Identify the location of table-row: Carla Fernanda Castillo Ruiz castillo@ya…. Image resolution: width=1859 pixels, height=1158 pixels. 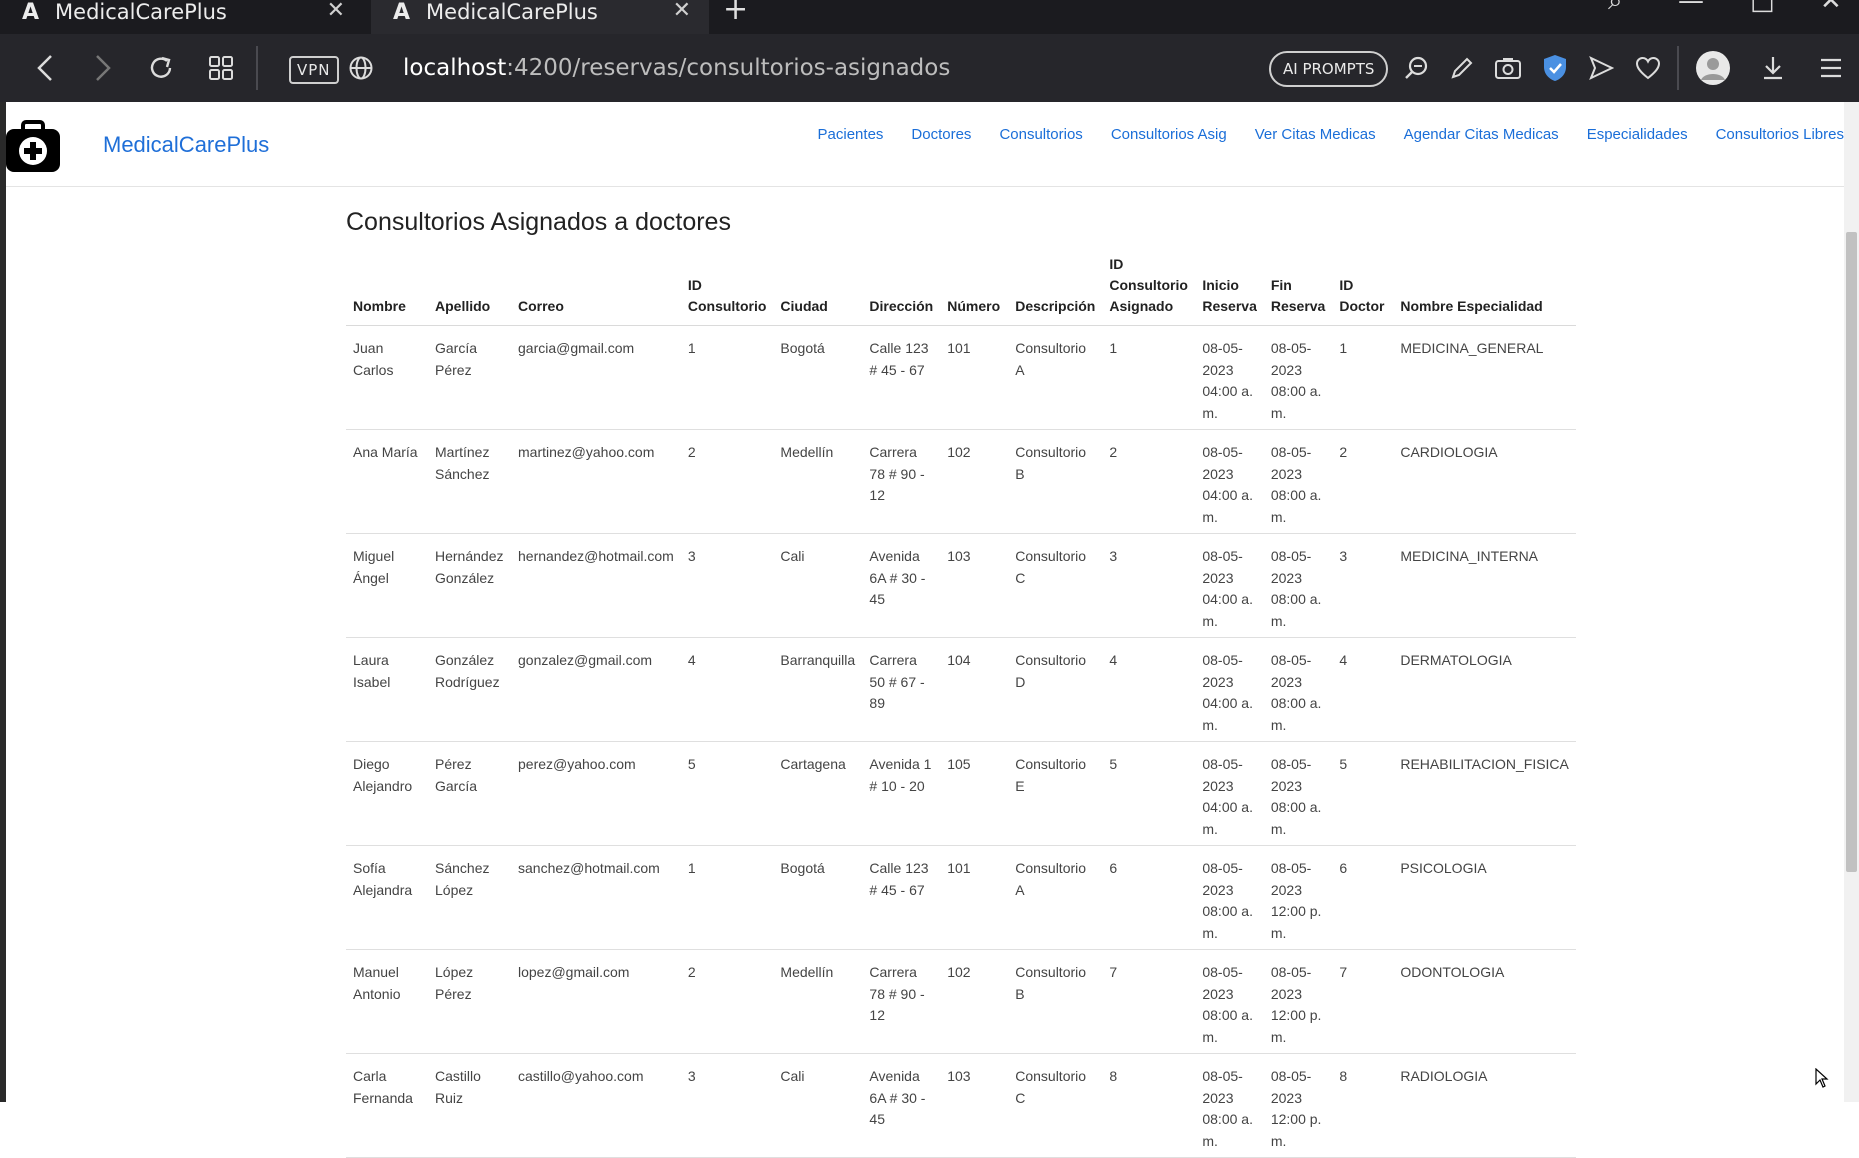
(961, 1105).